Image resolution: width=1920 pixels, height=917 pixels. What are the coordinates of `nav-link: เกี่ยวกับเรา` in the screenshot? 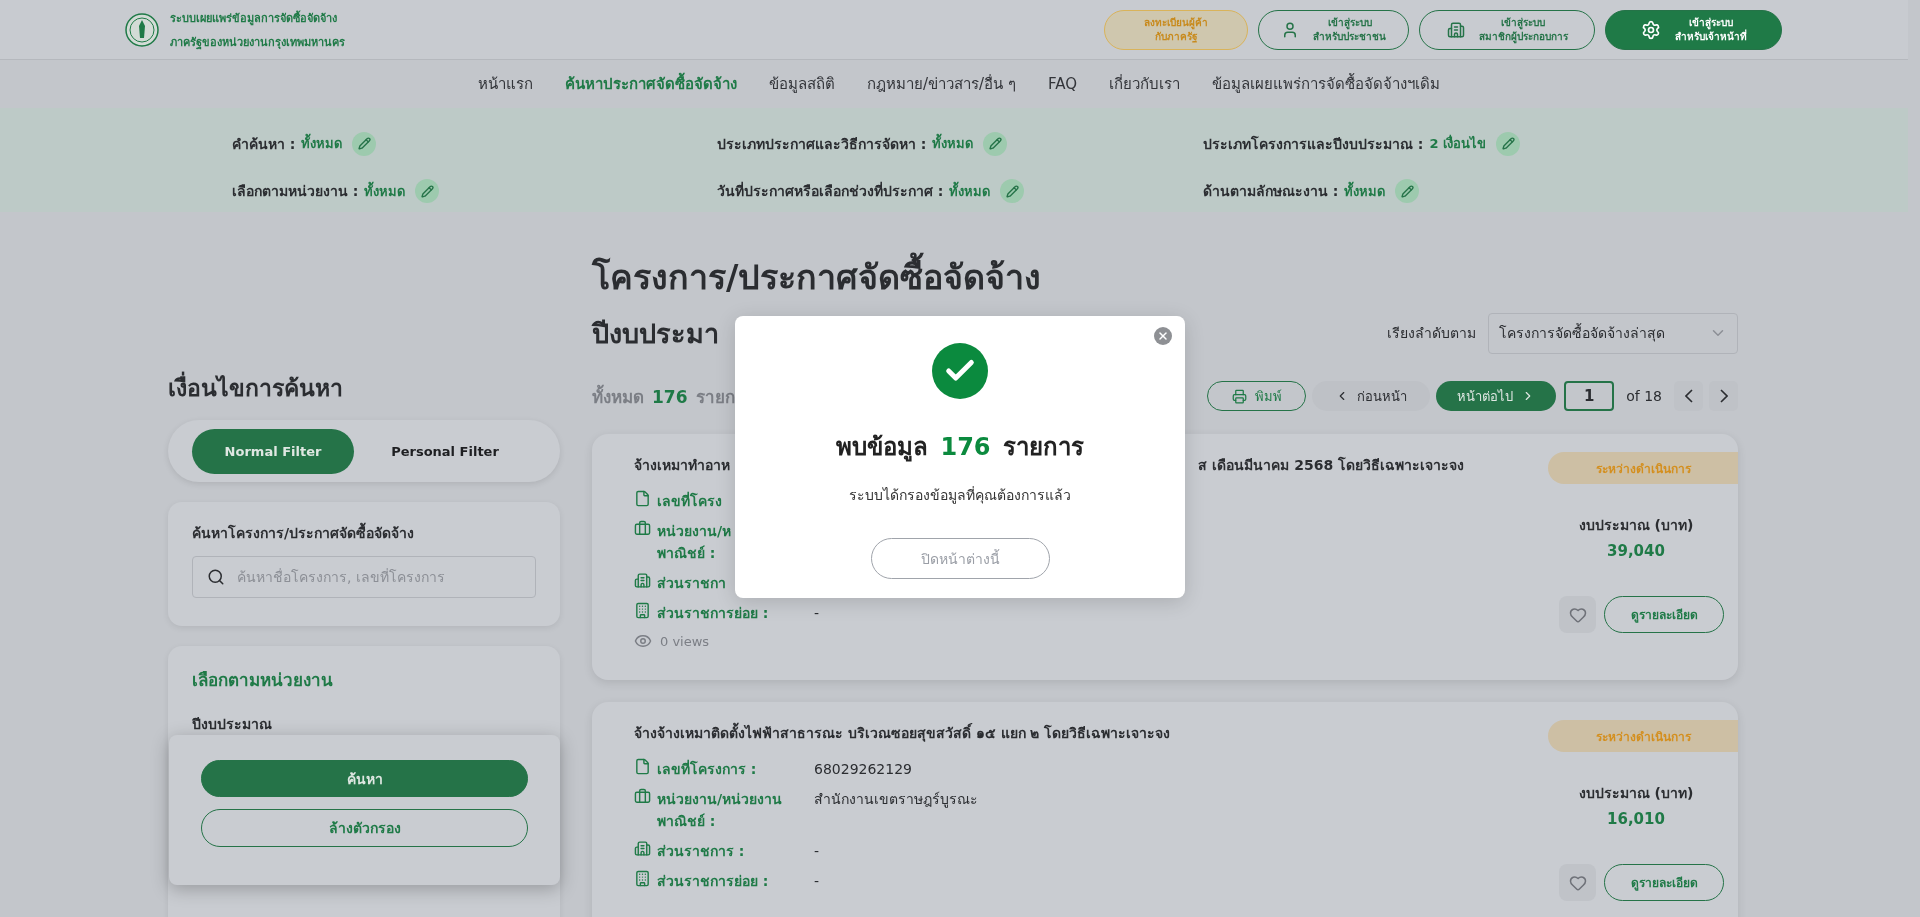 It's located at (1144, 84).